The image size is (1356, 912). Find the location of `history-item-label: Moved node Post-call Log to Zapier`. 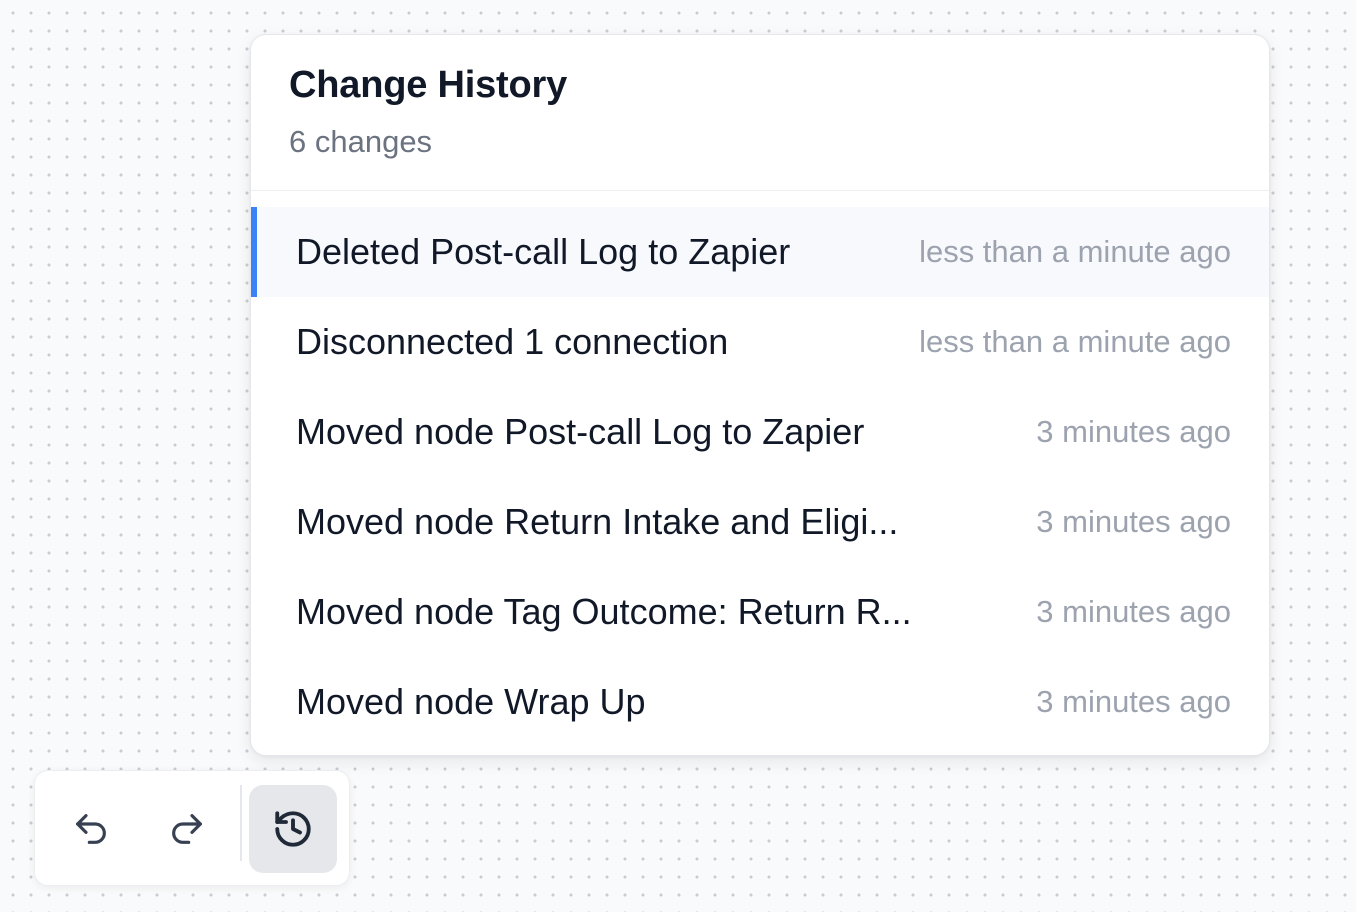

history-item-label: Moved node Post-call Log to Zapier is located at coordinates (580, 431).